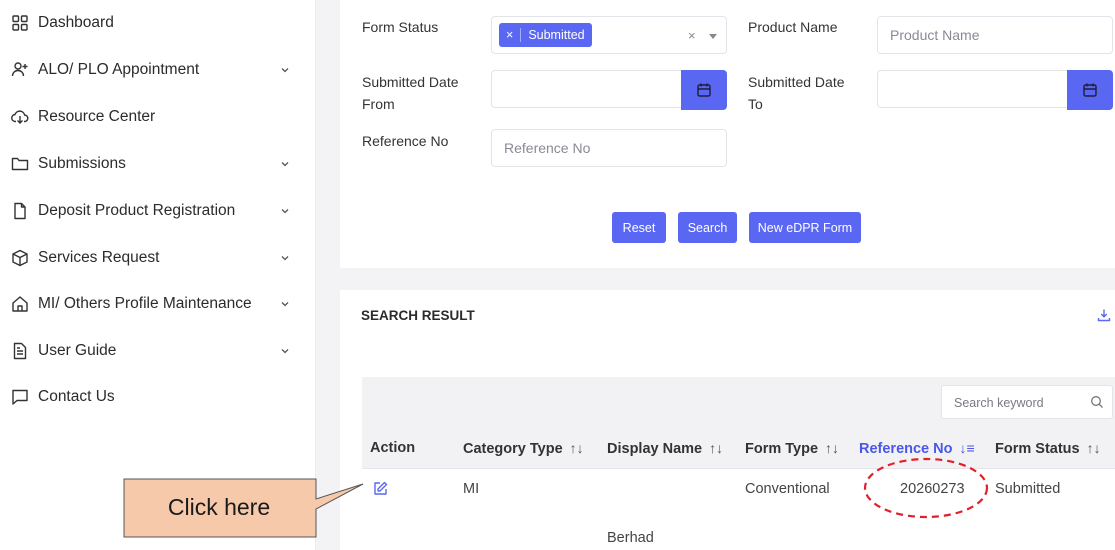 This screenshot has width=1115, height=550. What do you see at coordinates (639, 227) in the screenshot?
I see `reset-button: Reset` at bounding box center [639, 227].